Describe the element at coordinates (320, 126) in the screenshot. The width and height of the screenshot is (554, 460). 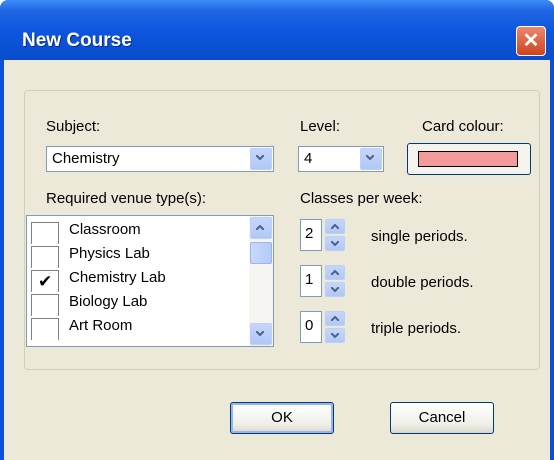
I see `level-label: Level:` at that location.